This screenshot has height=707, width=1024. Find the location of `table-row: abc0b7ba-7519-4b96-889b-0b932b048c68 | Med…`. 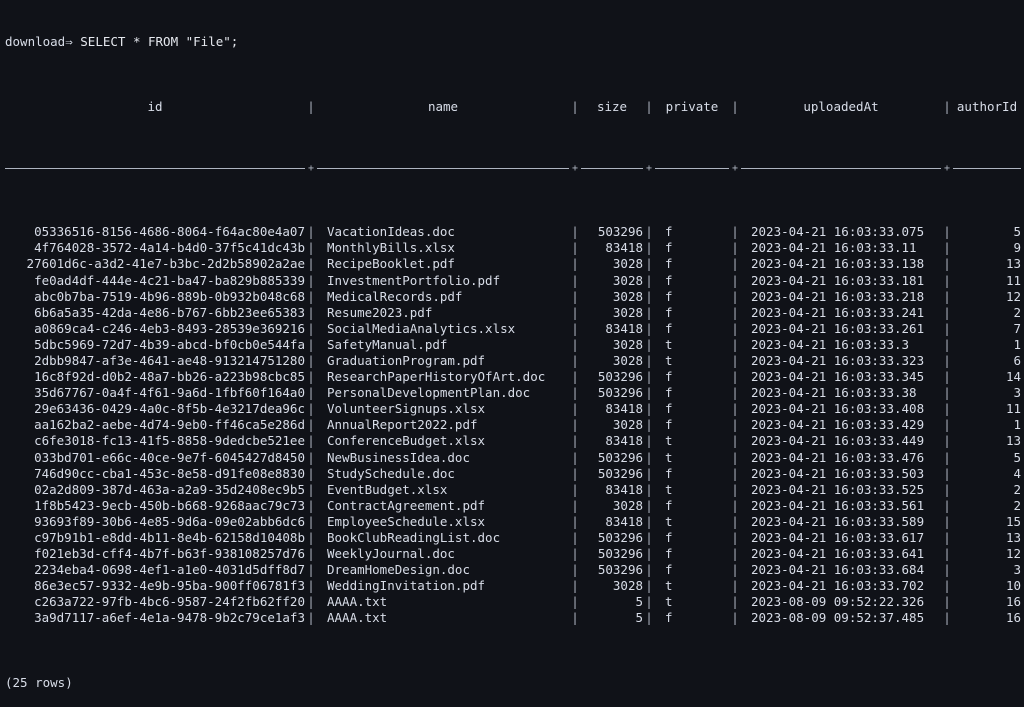

table-row: abc0b7ba-7519-4b96-889b-0b932b048c68 | Med… is located at coordinates (514, 297).